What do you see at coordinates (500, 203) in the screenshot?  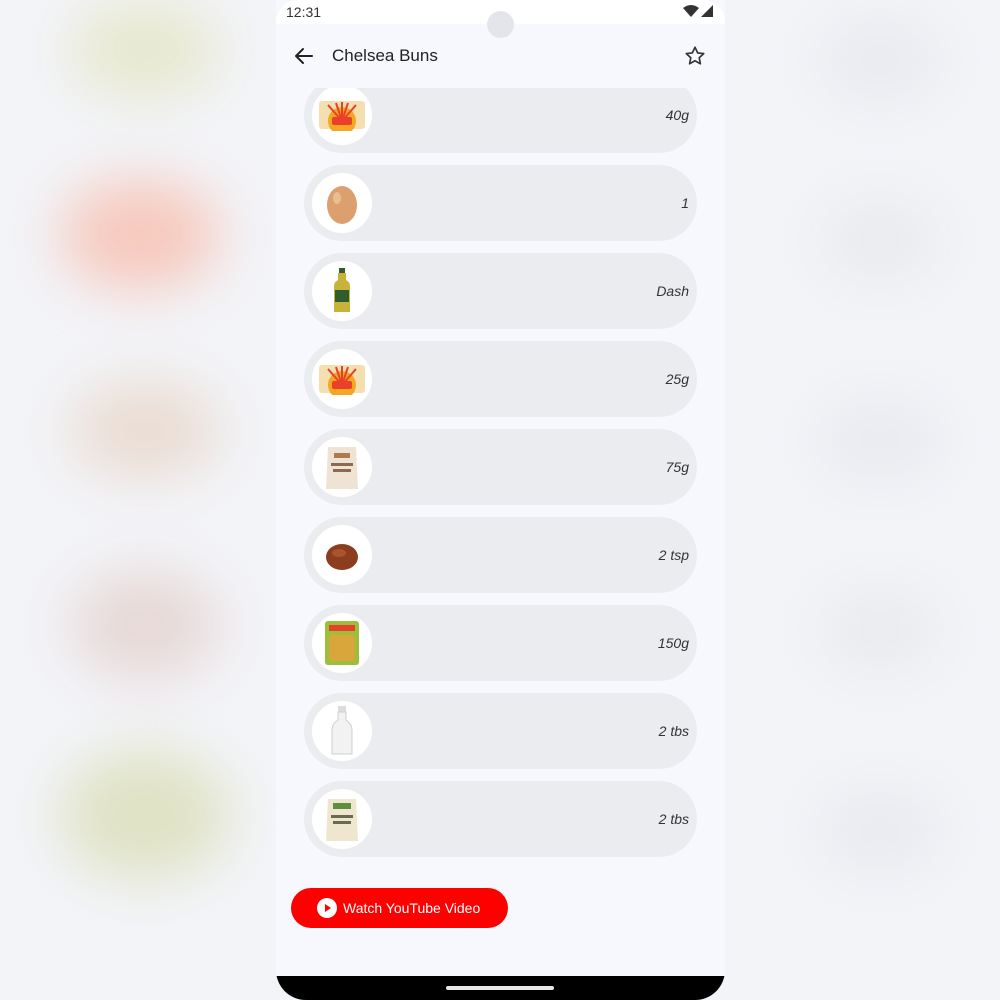 I see `ingredient-row: 1` at bounding box center [500, 203].